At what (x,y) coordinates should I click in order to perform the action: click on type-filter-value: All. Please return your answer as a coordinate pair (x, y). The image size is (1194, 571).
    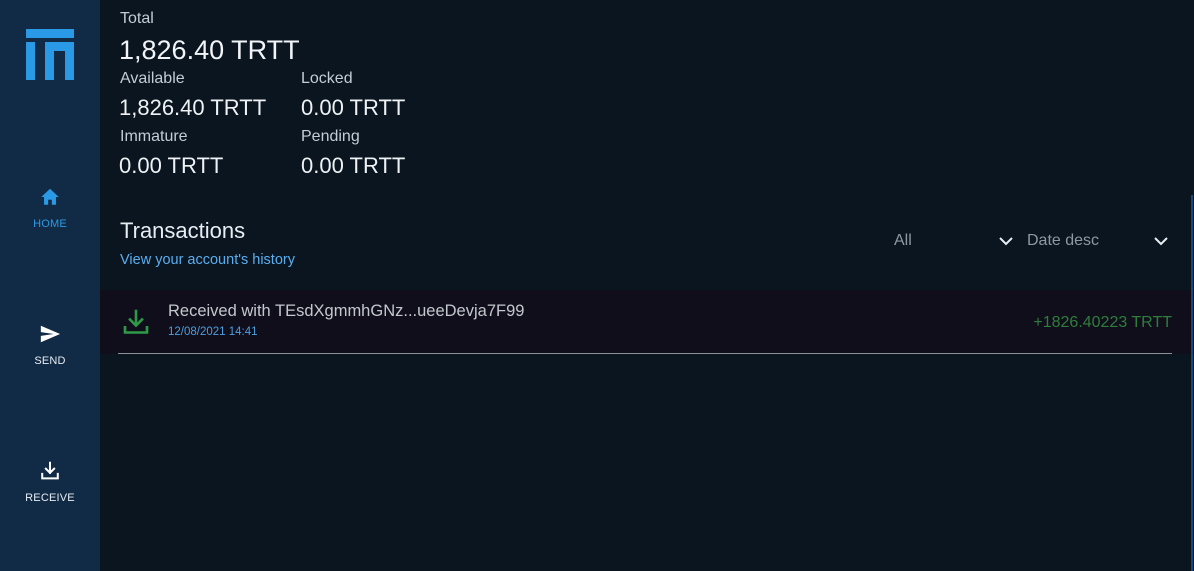
    Looking at the image, I should click on (903, 240).